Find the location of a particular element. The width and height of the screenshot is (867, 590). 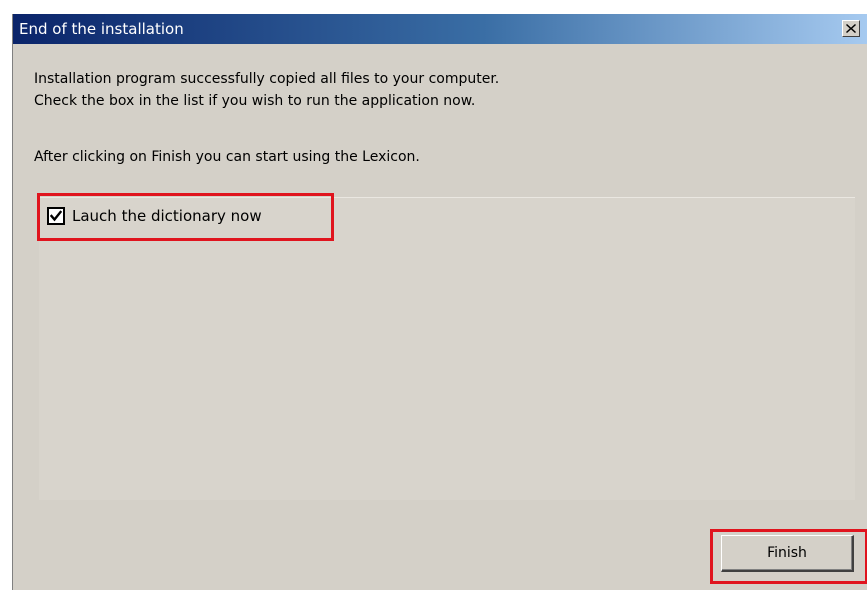

window-title: End of the installation is located at coordinates (101, 29).